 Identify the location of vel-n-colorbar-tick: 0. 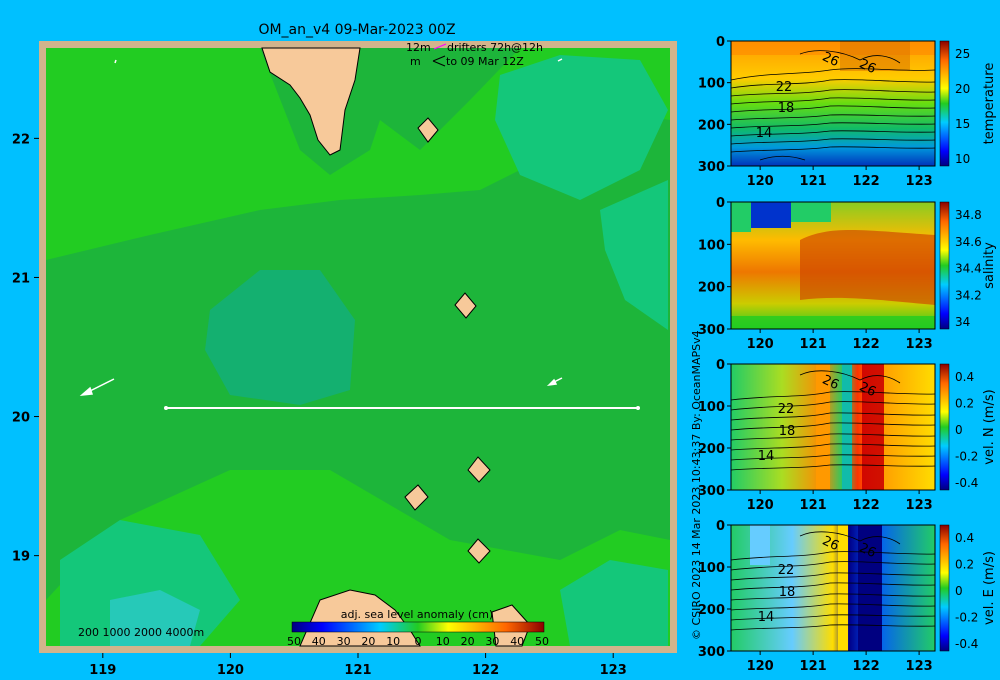
(959, 430).